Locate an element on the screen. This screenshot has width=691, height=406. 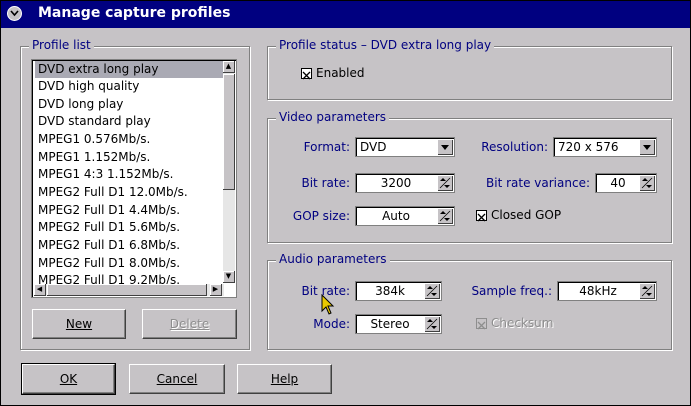
list-item: DVD long play is located at coordinates (131, 104).